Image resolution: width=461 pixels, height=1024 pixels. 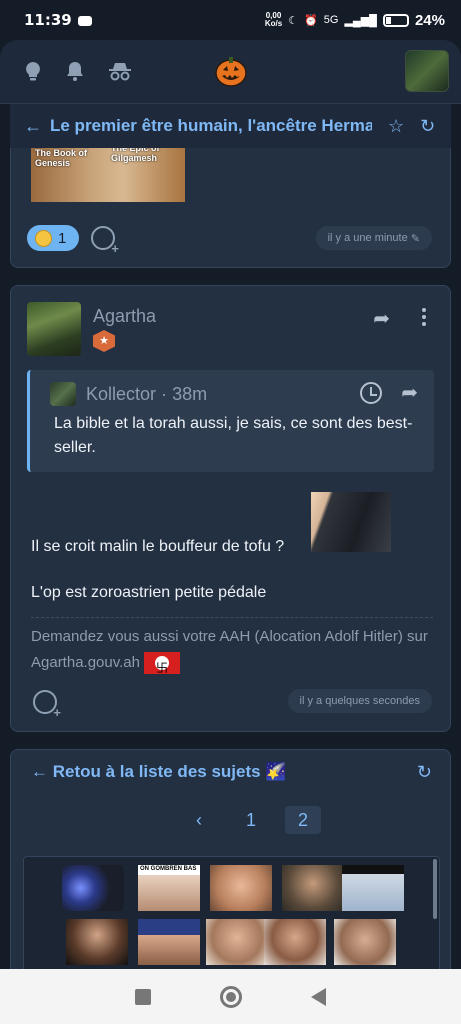 I want to click on sticker-thumb: ON GOMBREN BAS, so click(x=169, y=888).